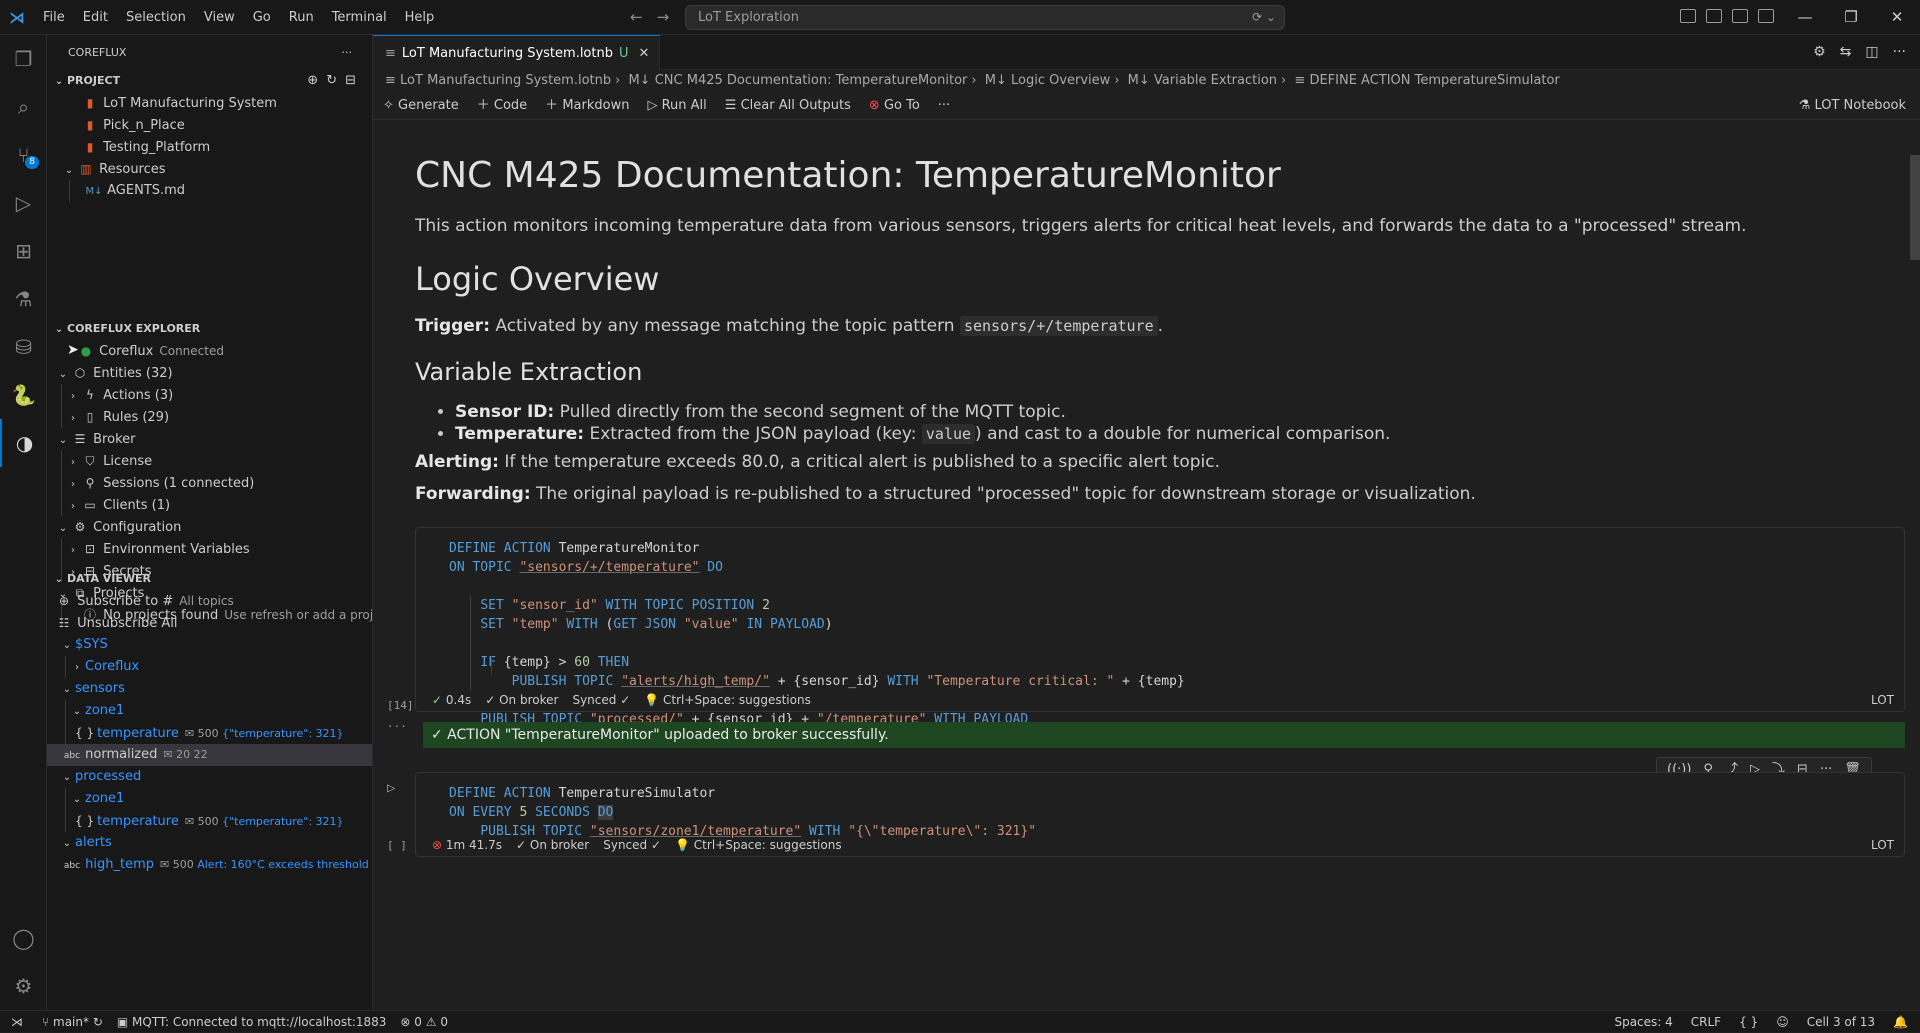 This screenshot has height=1033, width=1920. Describe the element at coordinates (1215, 80) in the screenshot. I see `breadcrumb-item: Variable Extraction` at that location.